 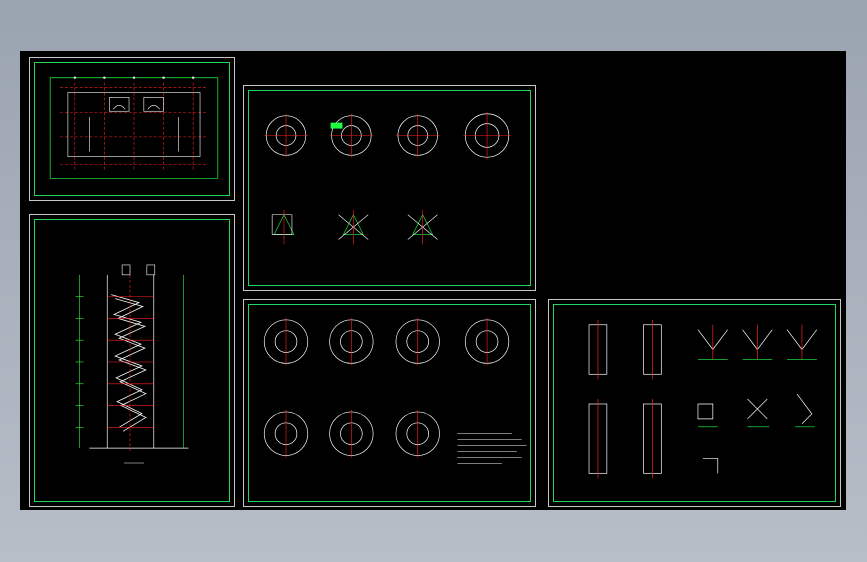 I want to click on stair-plans-drawing, so click(x=387, y=178).